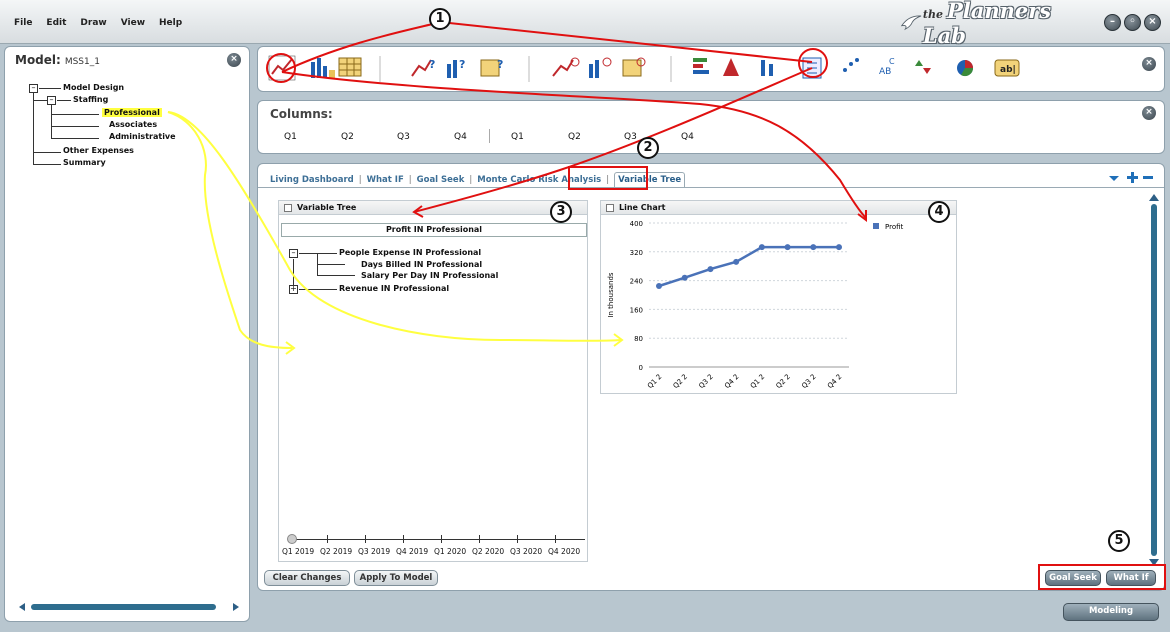  What do you see at coordinates (610, 208) in the screenshot?
I see `line-chart-checkbox` at bounding box center [610, 208].